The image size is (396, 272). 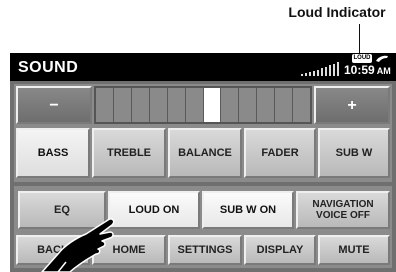 I want to click on level-slider, so click(x=203, y=105).